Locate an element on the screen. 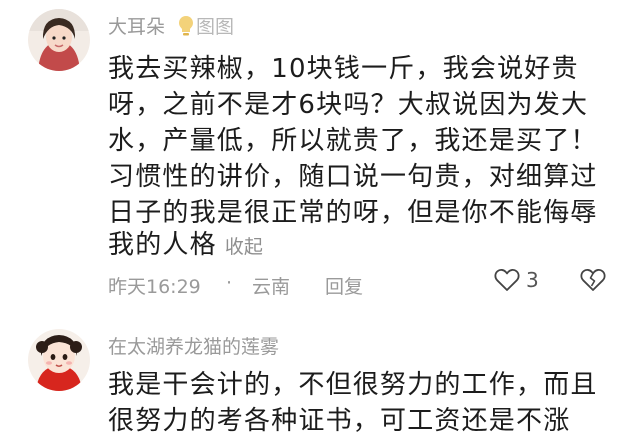 The width and height of the screenshot is (640, 443). comment-text-line: 呀，之前不是才6块吗？大叔说因为发大 is located at coordinates (348, 105).